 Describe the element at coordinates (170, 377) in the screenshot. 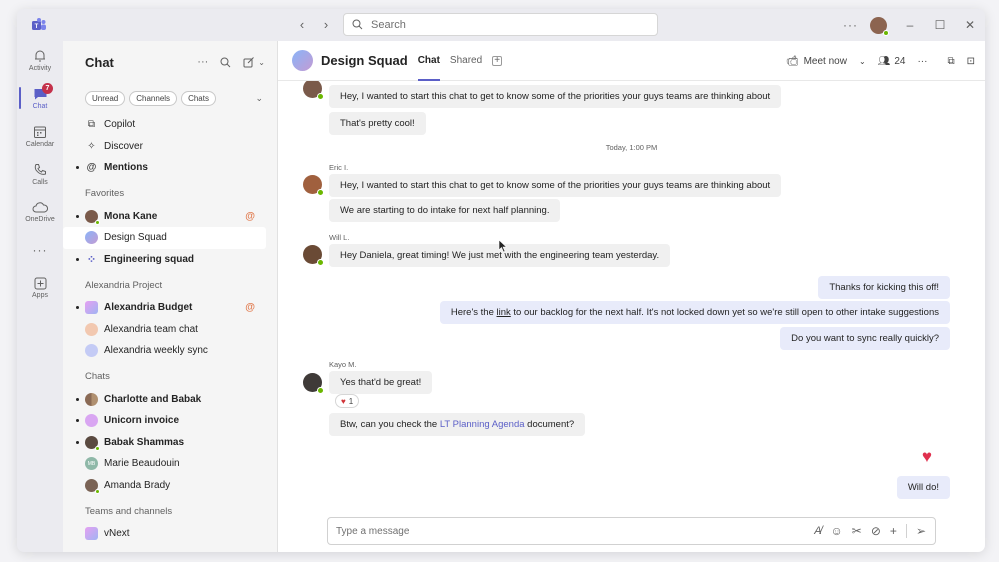

I see `chats-header: Chats` at that location.